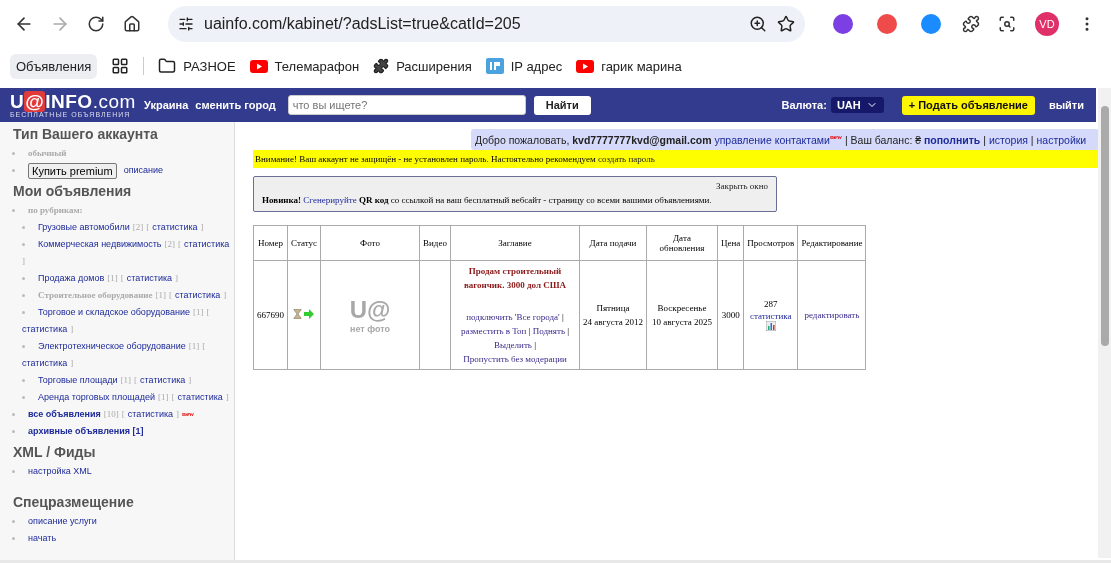 The height and width of the screenshot is (563, 1111). Describe the element at coordinates (55, 210) in the screenshot. I see `group-label: по рубрикам:` at that location.